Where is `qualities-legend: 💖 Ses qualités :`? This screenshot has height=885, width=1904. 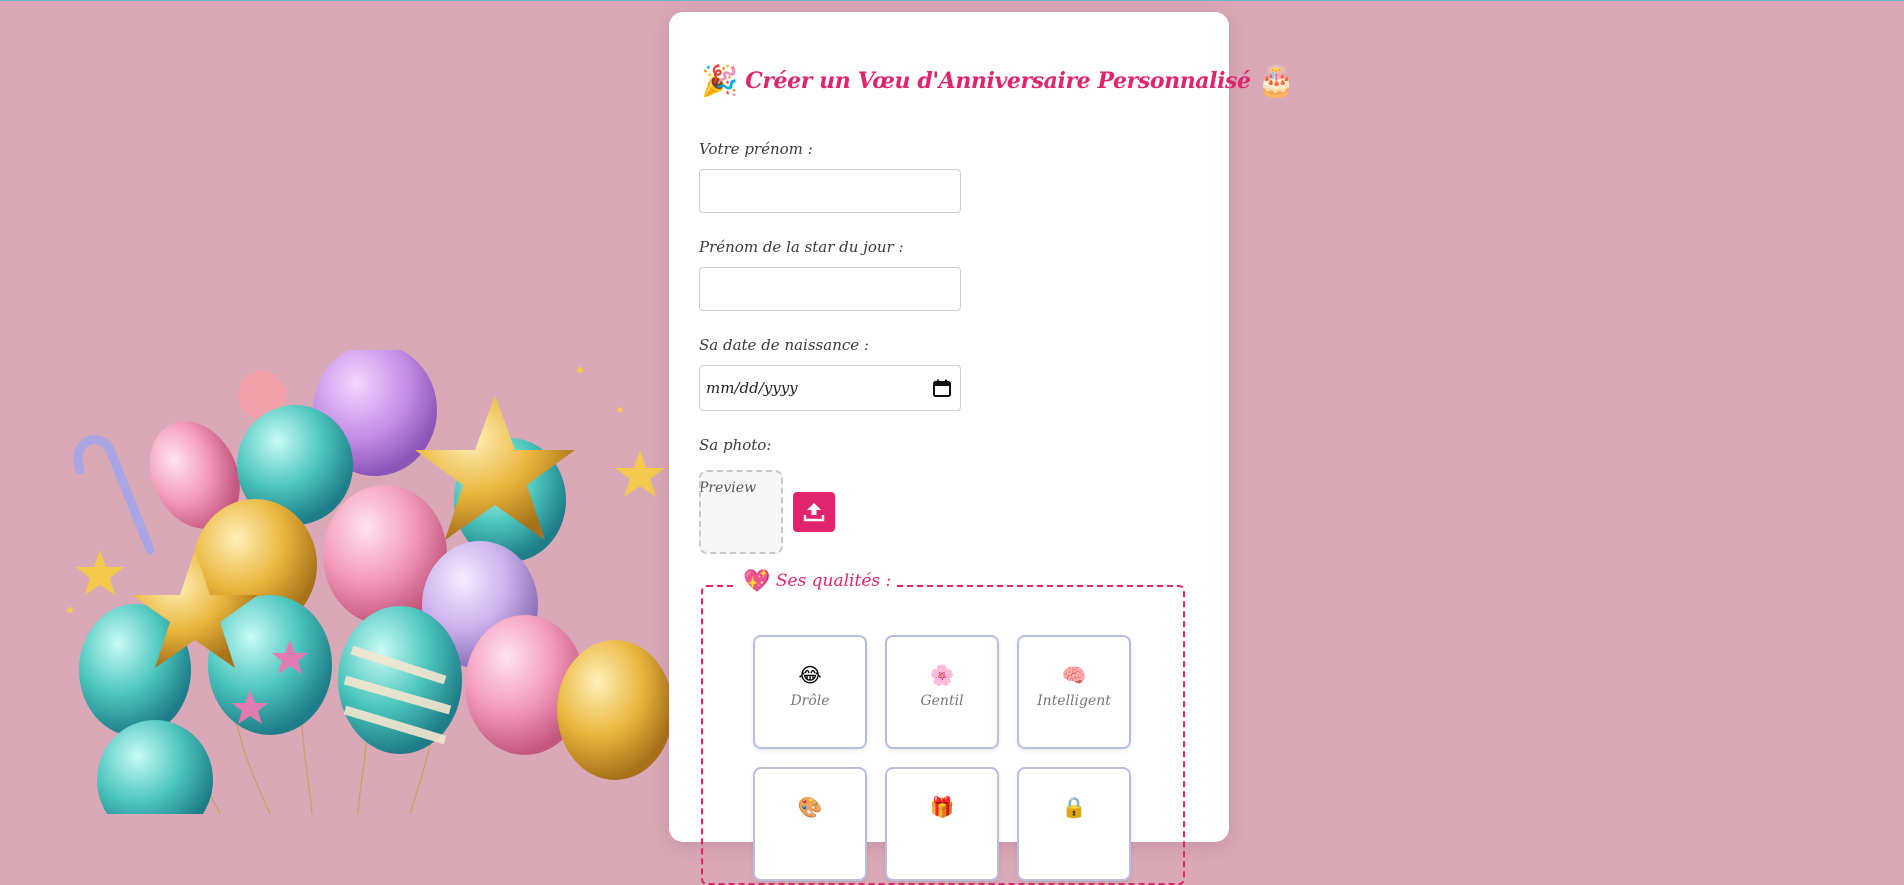
qualities-legend: 💖 Ses qualités : is located at coordinates (817, 581).